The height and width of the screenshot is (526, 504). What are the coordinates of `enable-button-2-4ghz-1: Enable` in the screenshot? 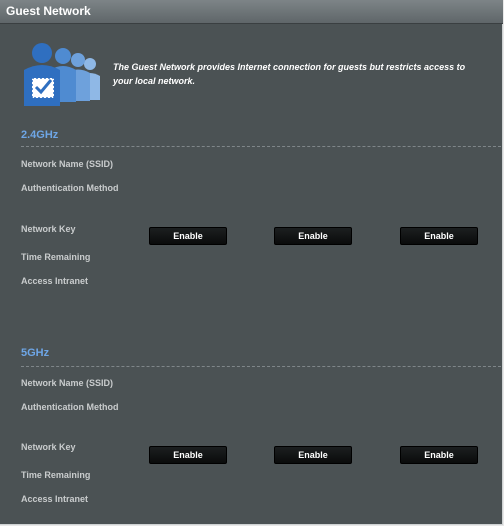 It's located at (188, 236).